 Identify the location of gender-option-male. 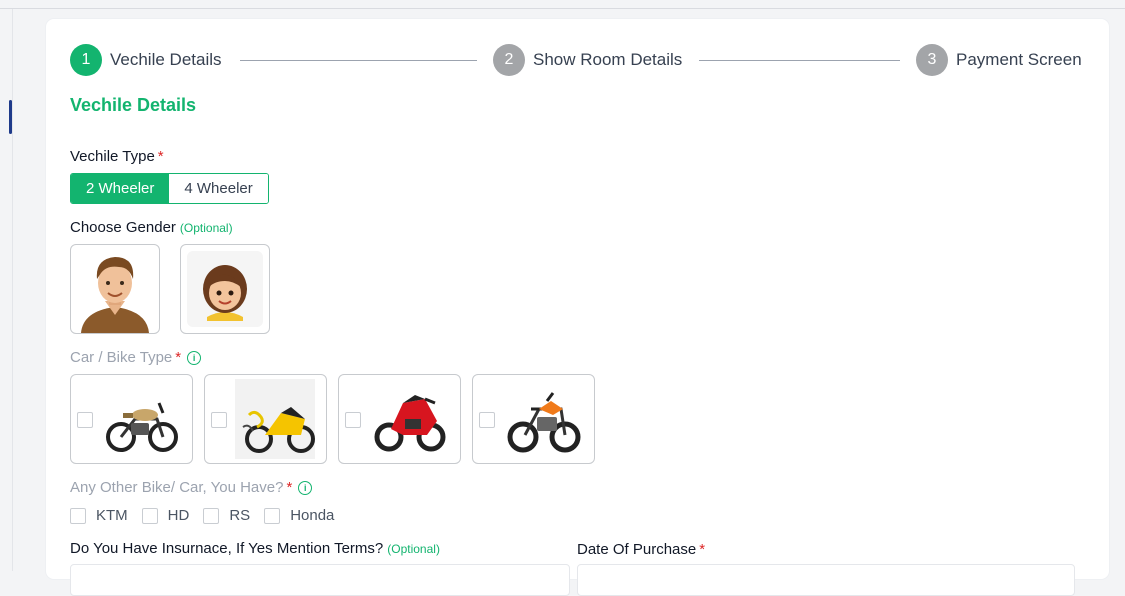
(115, 289).